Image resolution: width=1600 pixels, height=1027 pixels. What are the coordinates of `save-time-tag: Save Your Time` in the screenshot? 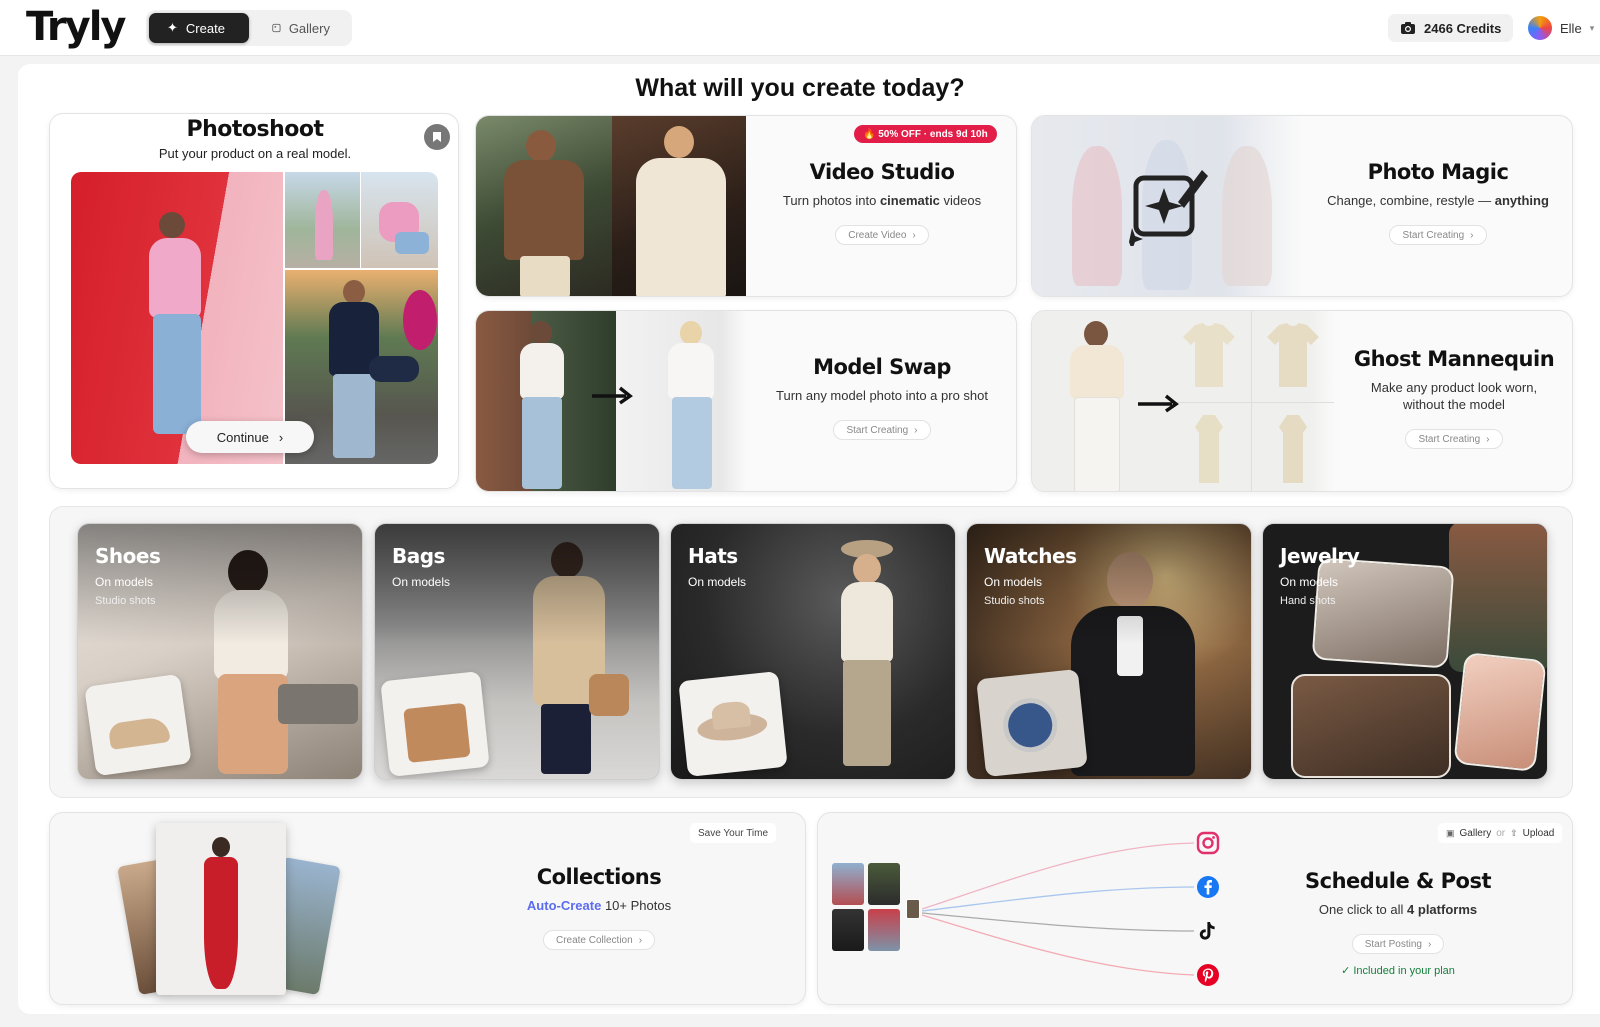 It's located at (733, 833).